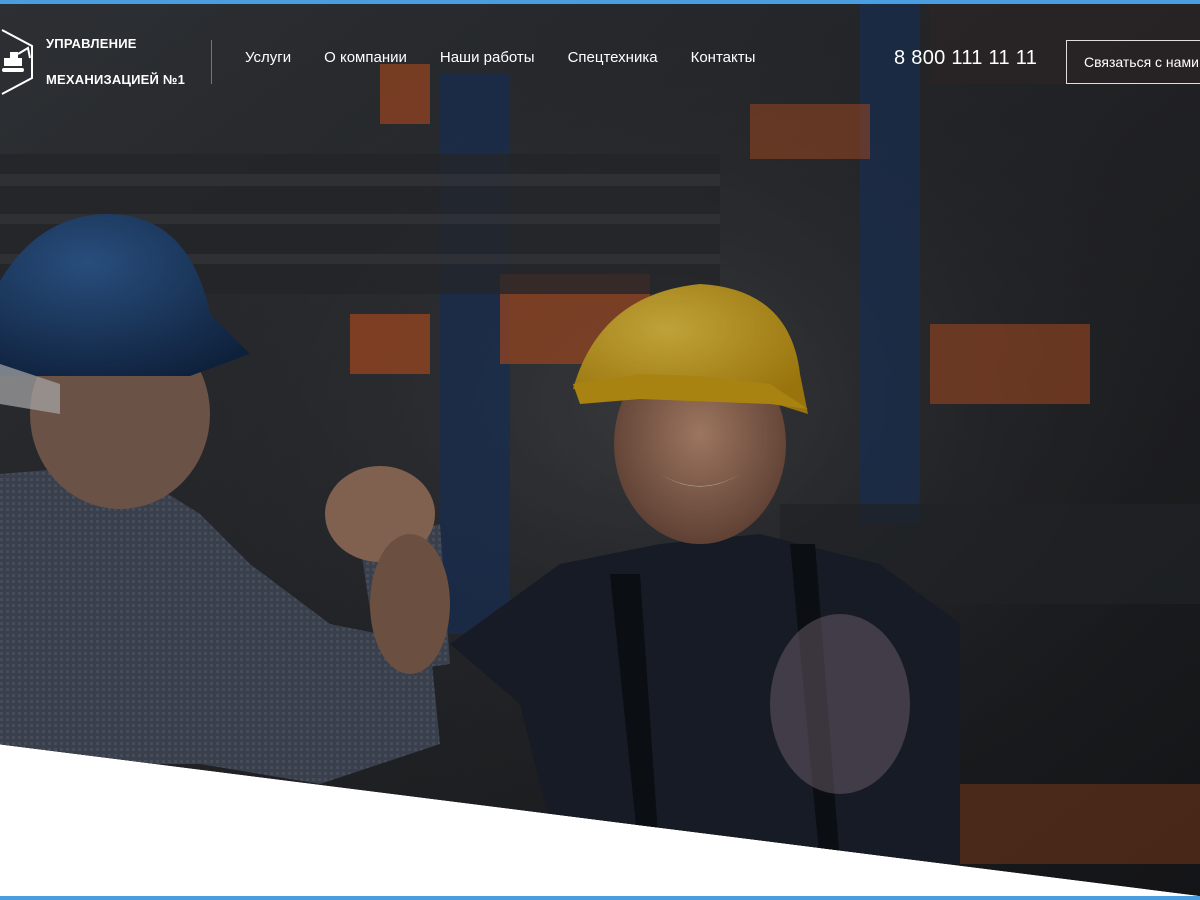 The height and width of the screenshot is (900, 1200). I want to click on brand-name: Управление механизацией №1, so click(115, 62).